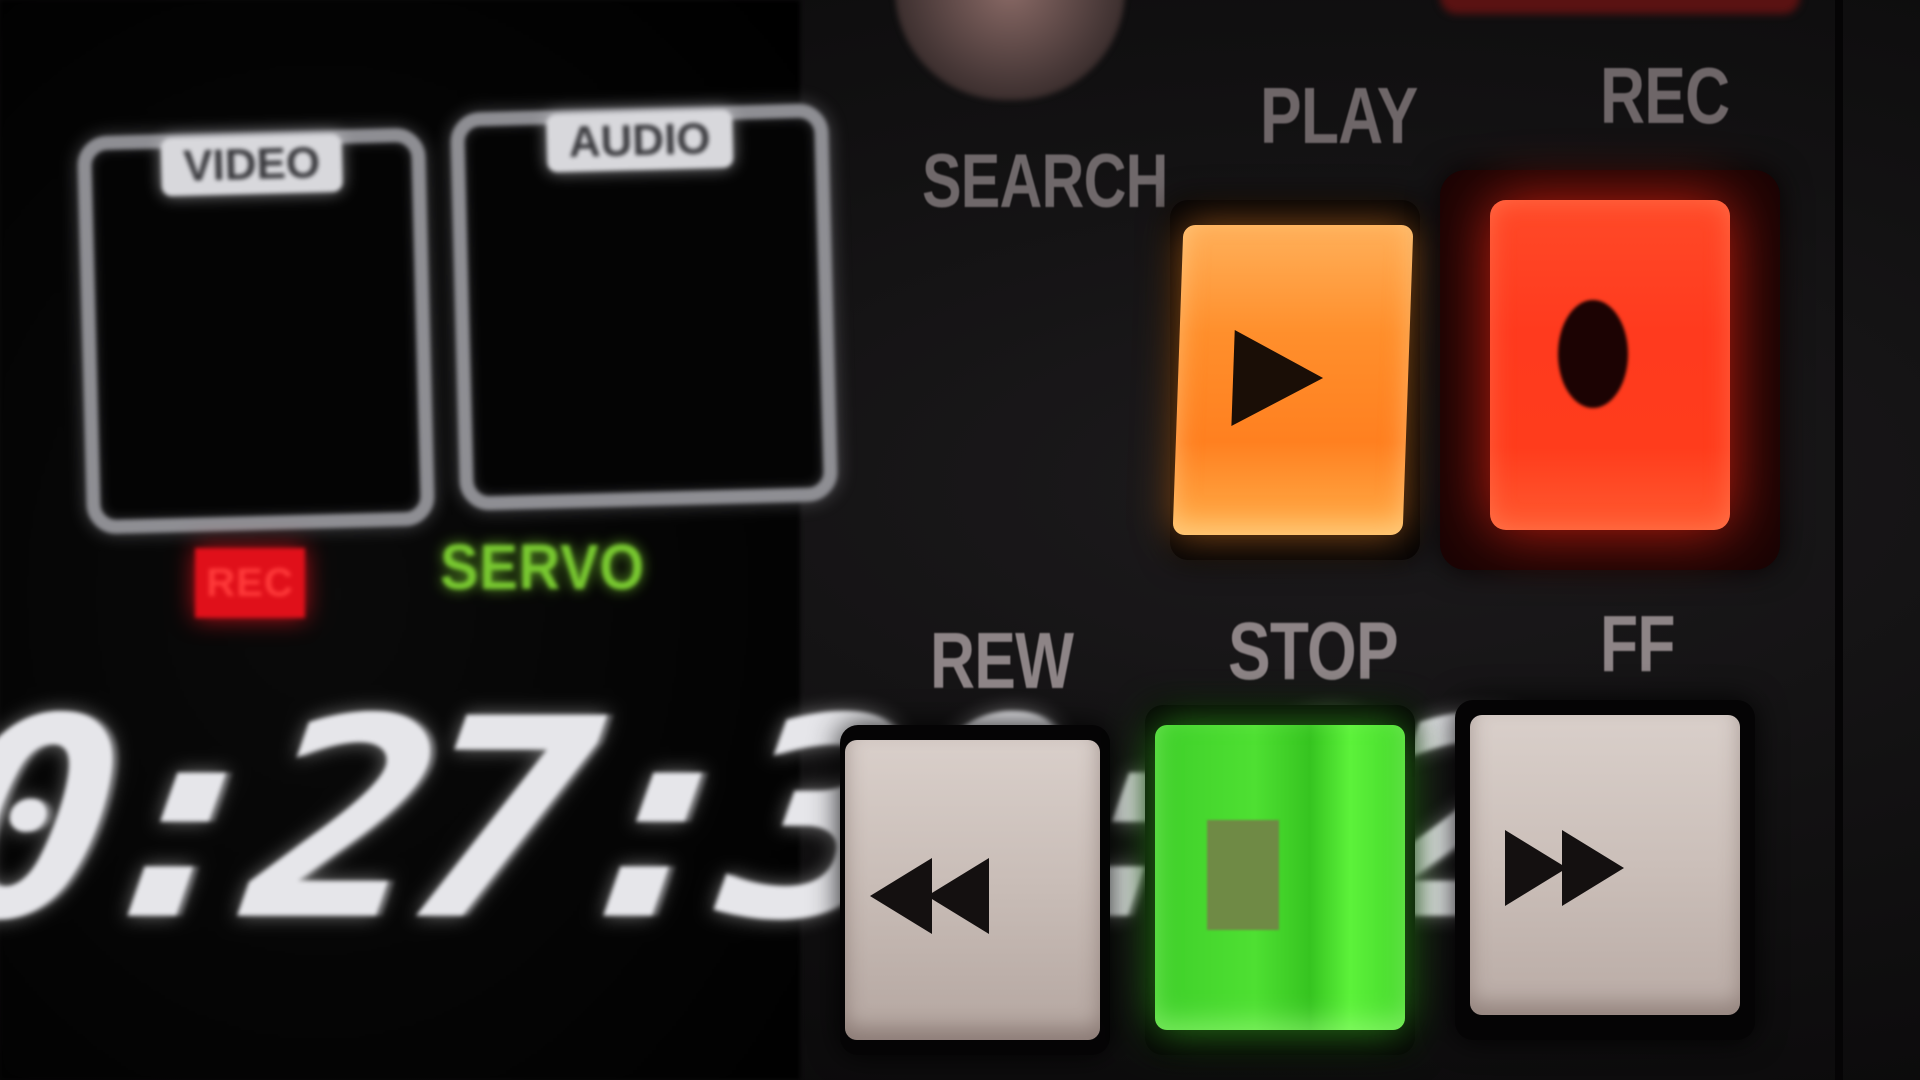 This screenshot has height=1080, width=1920. What do you see at coordinates (543, 567) in the screenshot?
I see `servo-indicator: SERVO` at bounding box center [543, 567].